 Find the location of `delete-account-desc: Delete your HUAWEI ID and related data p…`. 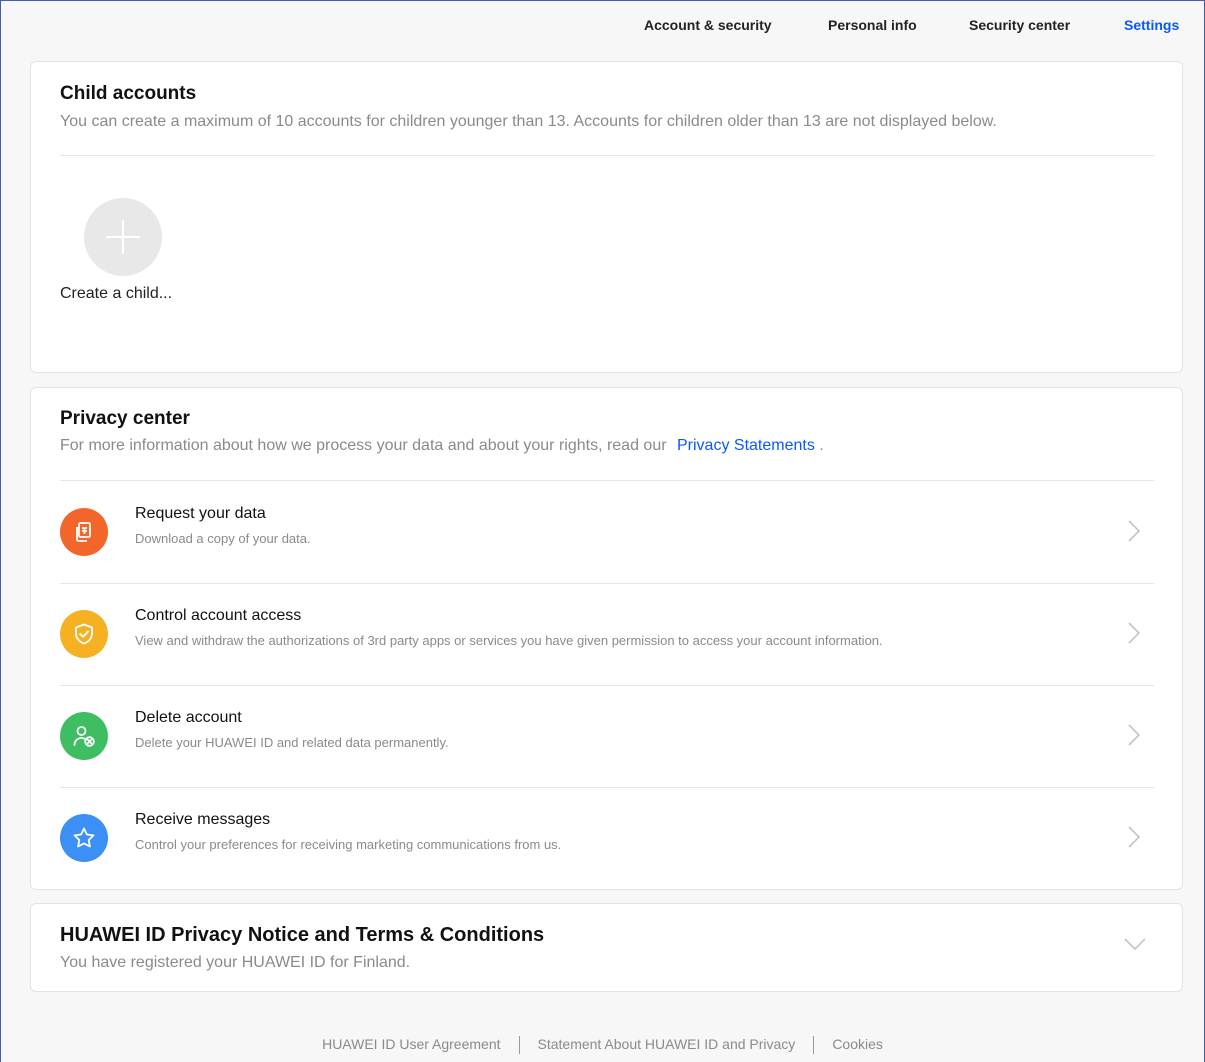

delete-account-desc: Delete your HUAWEI ID and related data p… is located at coordinates (292, 742).